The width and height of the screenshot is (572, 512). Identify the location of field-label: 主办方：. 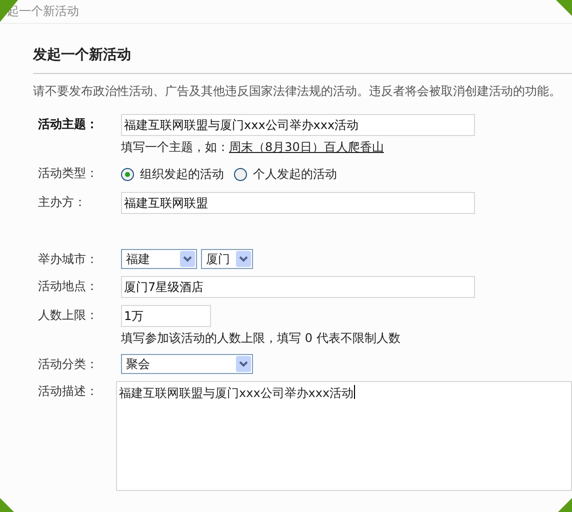
(62, 202).